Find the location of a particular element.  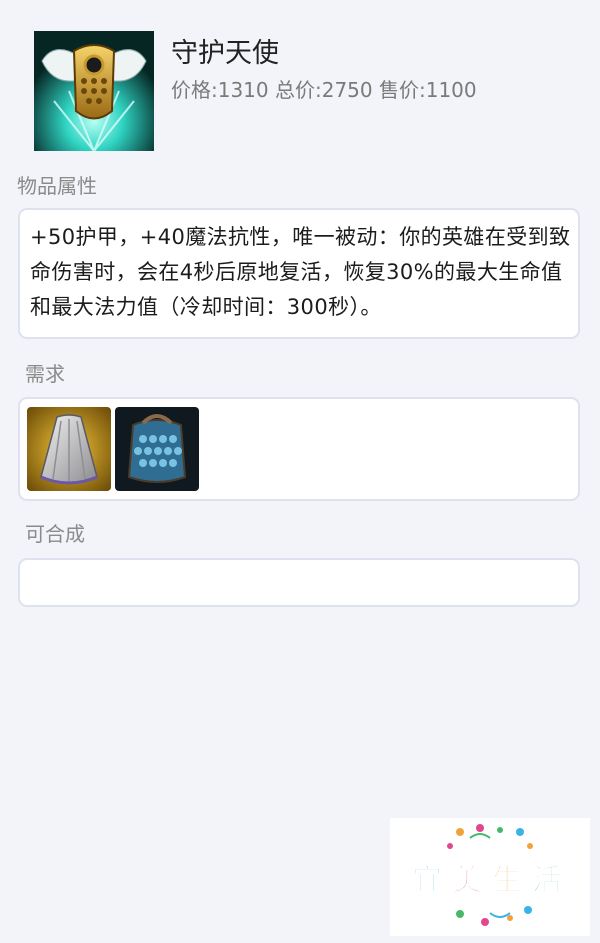

watermark-char-3: 生 is located at coordinates (507, 880).